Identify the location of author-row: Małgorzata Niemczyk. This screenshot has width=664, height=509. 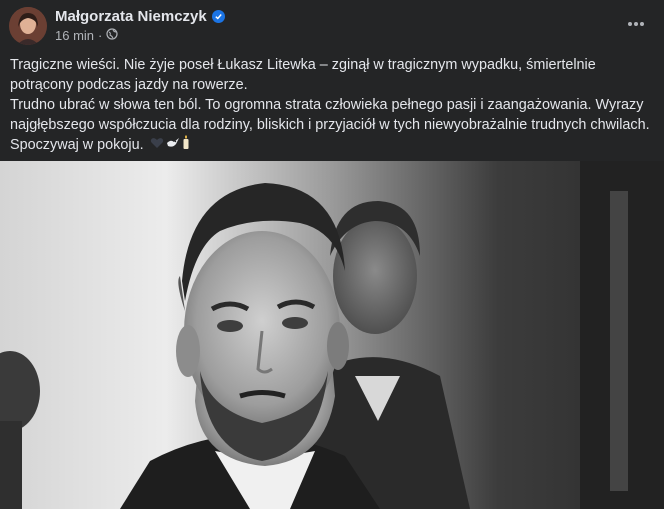
(140, 16).